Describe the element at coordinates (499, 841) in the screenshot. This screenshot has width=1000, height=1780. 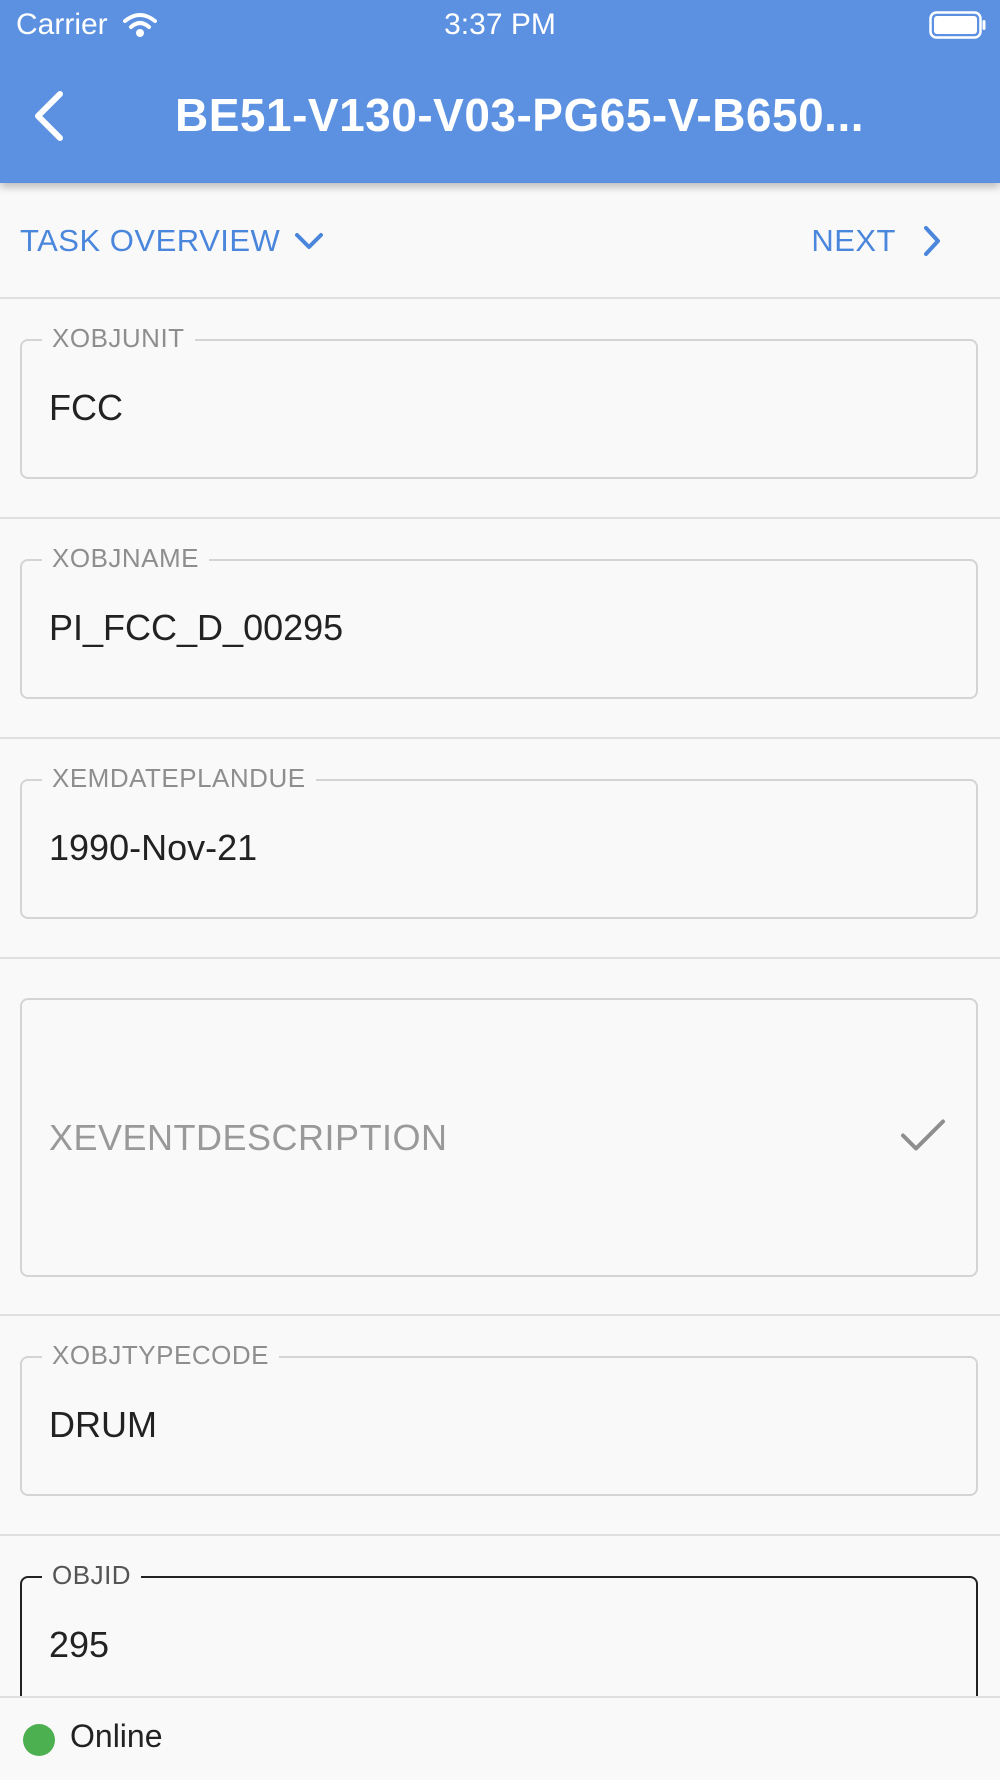
I see `xemdateplandue-field: XEMDATEPLANDUE 1990-Nov-21` at that location.